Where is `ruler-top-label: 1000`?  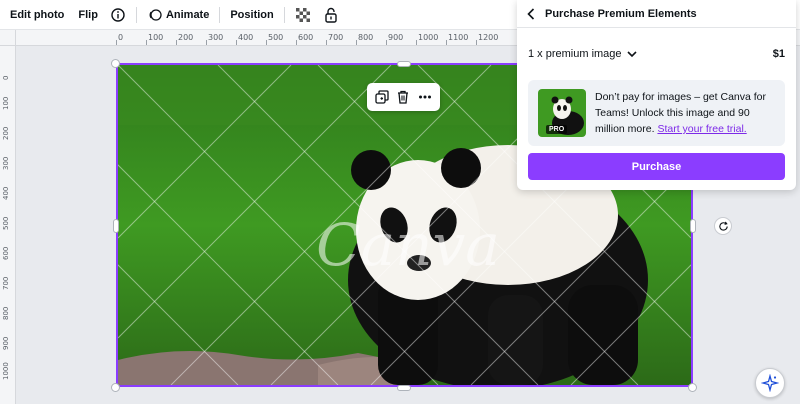
ruler-top-label: 1000 is located at coordinates (428, 37).